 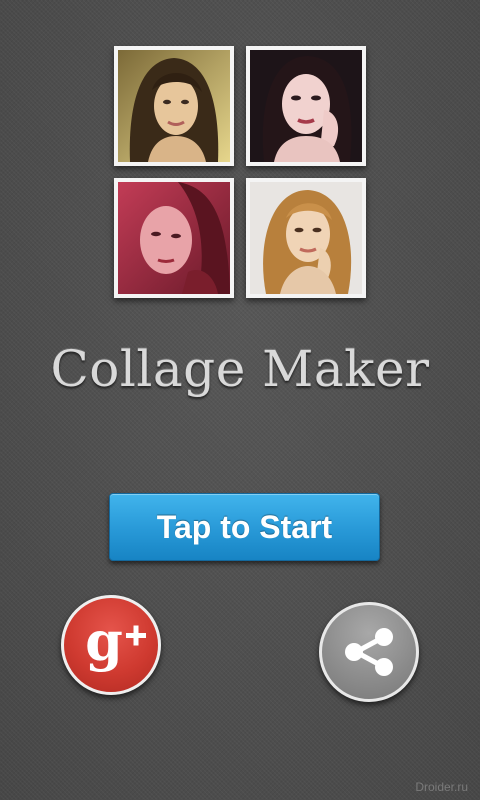 I want to click on watermark: Droider.ru, so click(x=441, y=787).